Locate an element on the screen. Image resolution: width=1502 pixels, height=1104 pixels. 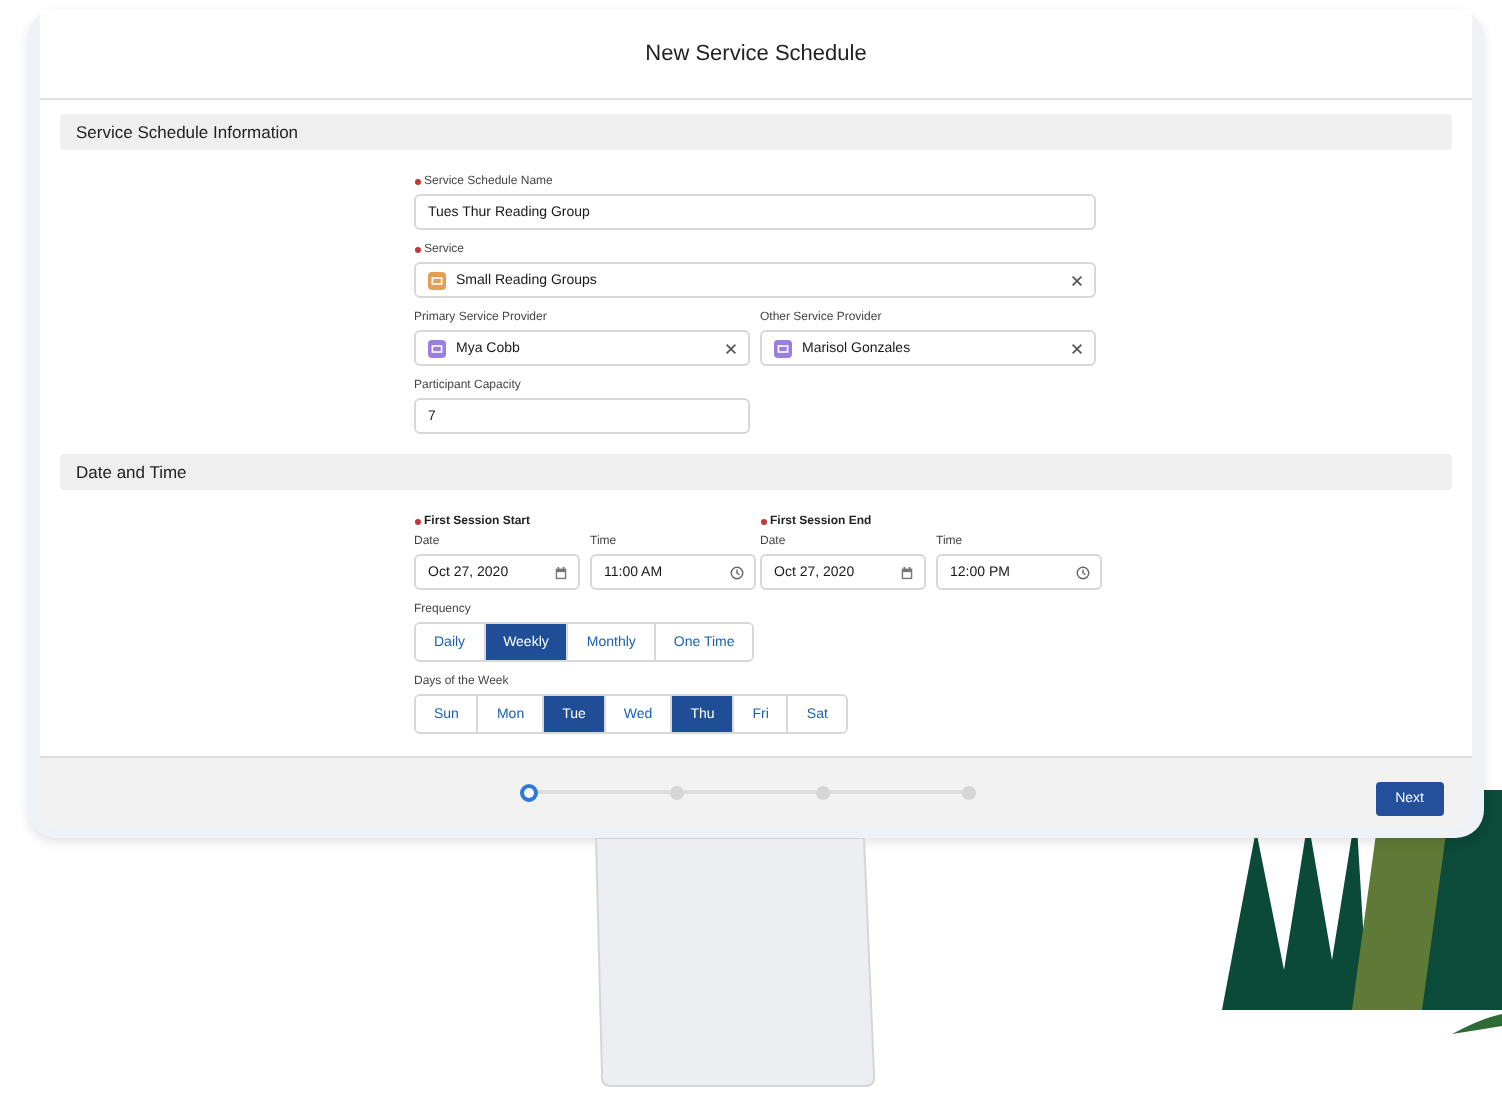
window-title: New Service Schedule is located at coordinates (756, 54).